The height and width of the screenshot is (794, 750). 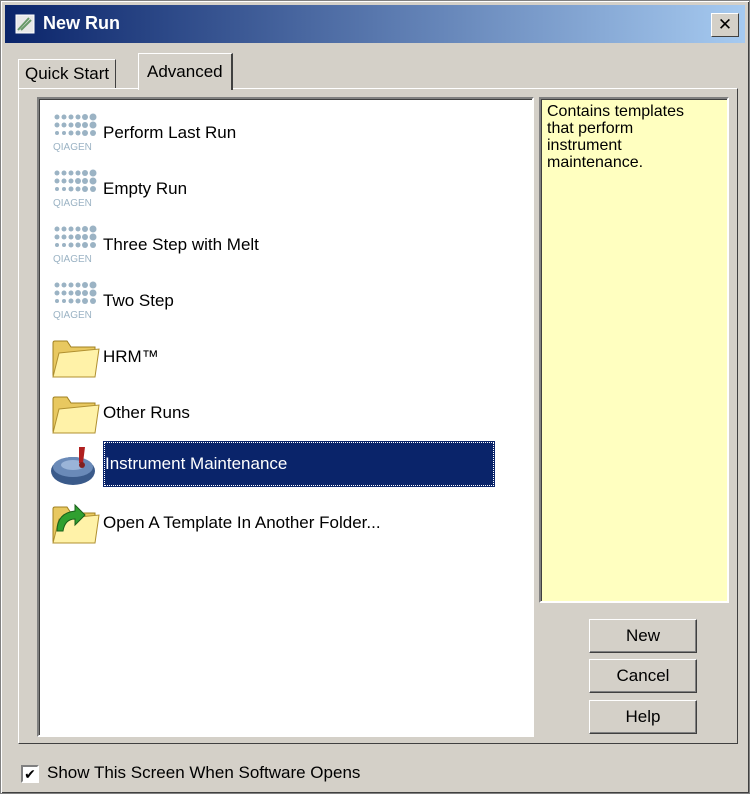 What do you see at coordinates (280, 245) in the screenshot?
I see `list-item-three-step-with-melt: QIAGEN Three Step with Melt` at bounding box center [280, 245].